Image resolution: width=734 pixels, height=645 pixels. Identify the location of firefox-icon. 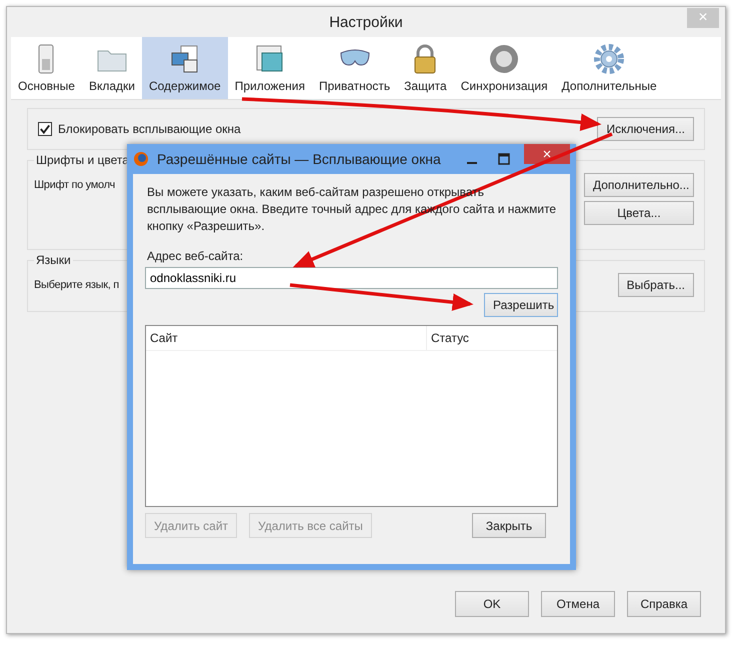
(141, 159).